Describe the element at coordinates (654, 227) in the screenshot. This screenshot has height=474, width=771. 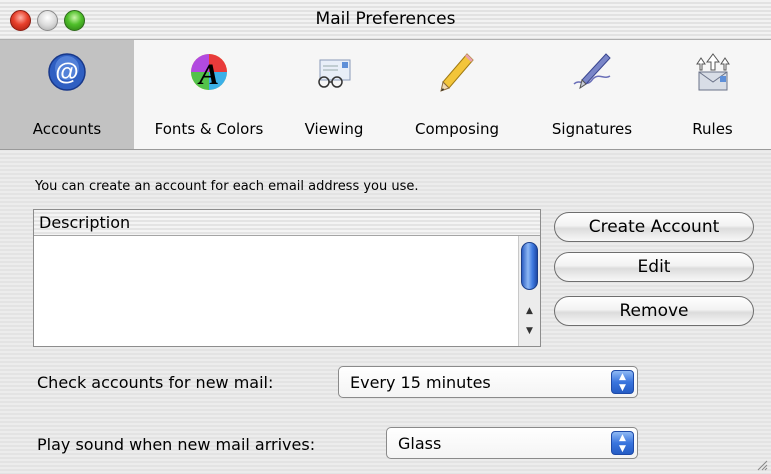
I see `create-account-button: Create Account` at that location.